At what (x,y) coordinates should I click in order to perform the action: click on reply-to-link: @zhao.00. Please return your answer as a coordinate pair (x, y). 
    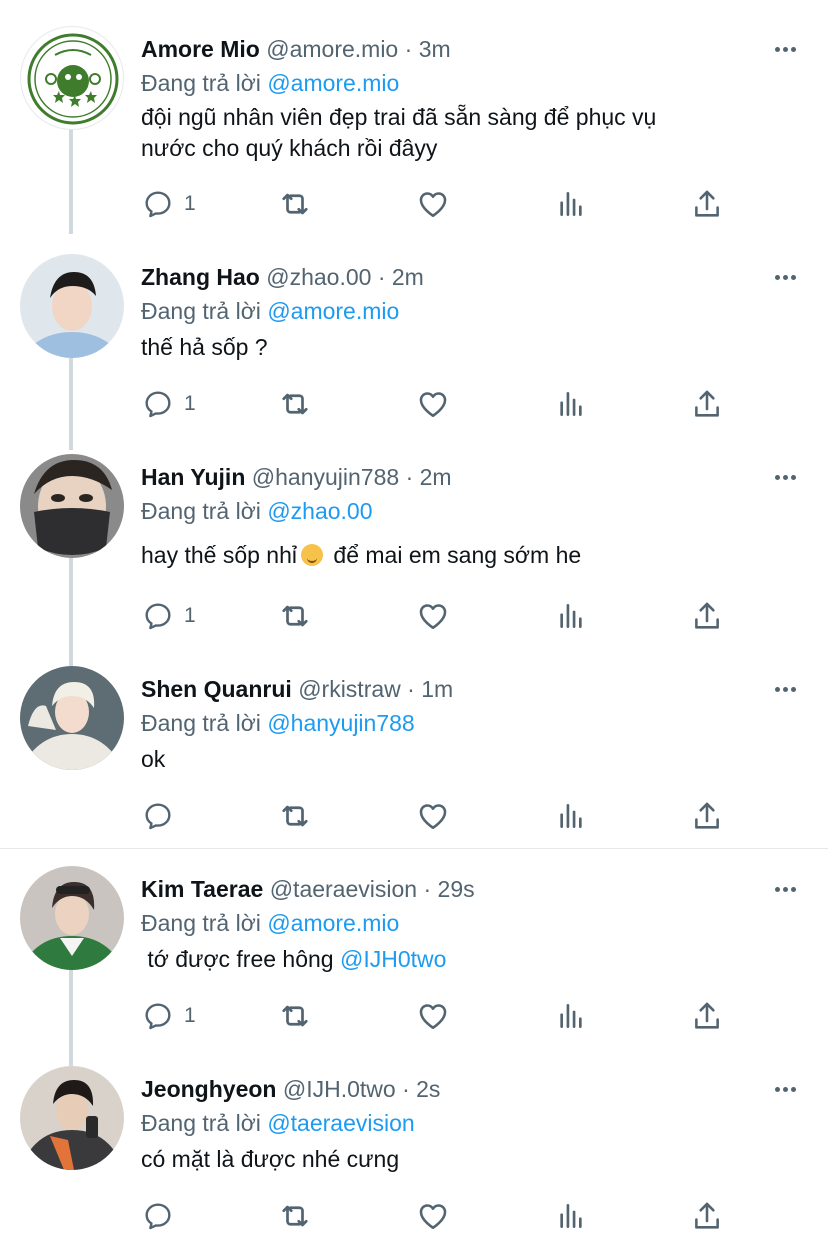
    Looking at the image, I should click on (319, 511).